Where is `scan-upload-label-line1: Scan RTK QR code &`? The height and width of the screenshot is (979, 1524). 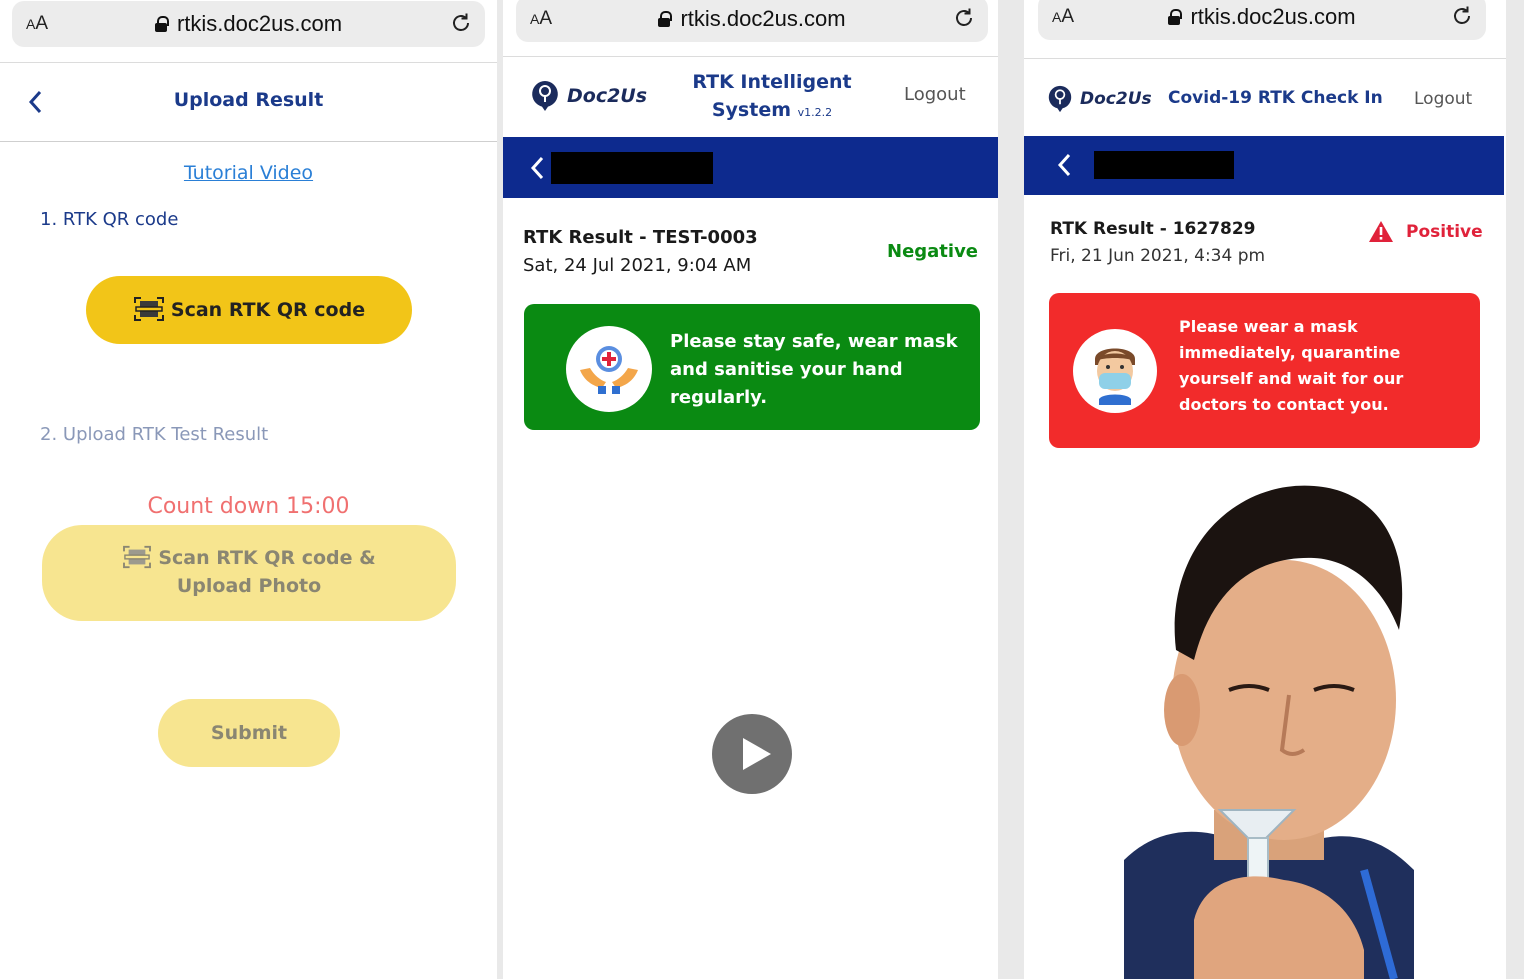
scan-upload-label-line1: Scan RTK QR code & is located at coordinates (267, 558).